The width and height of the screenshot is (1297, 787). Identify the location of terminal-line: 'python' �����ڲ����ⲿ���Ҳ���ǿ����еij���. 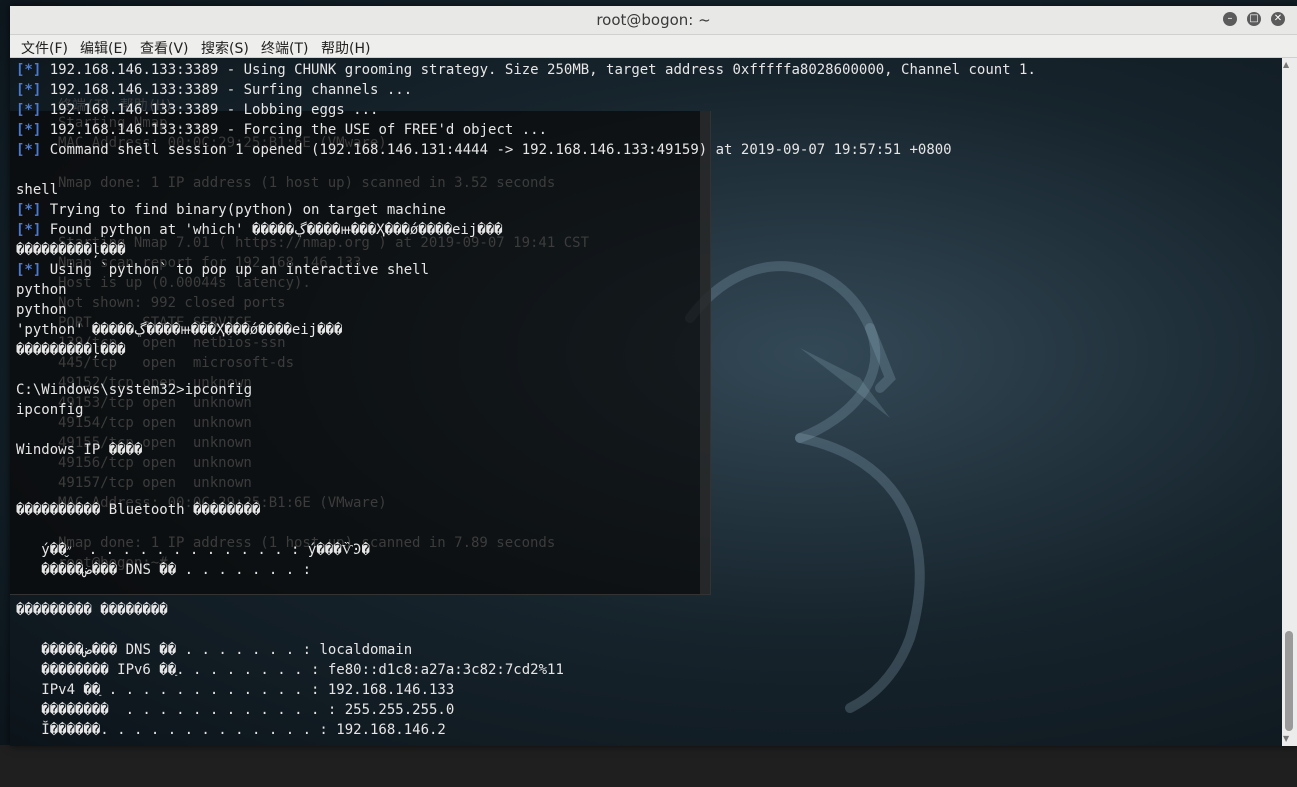
(179, 330).